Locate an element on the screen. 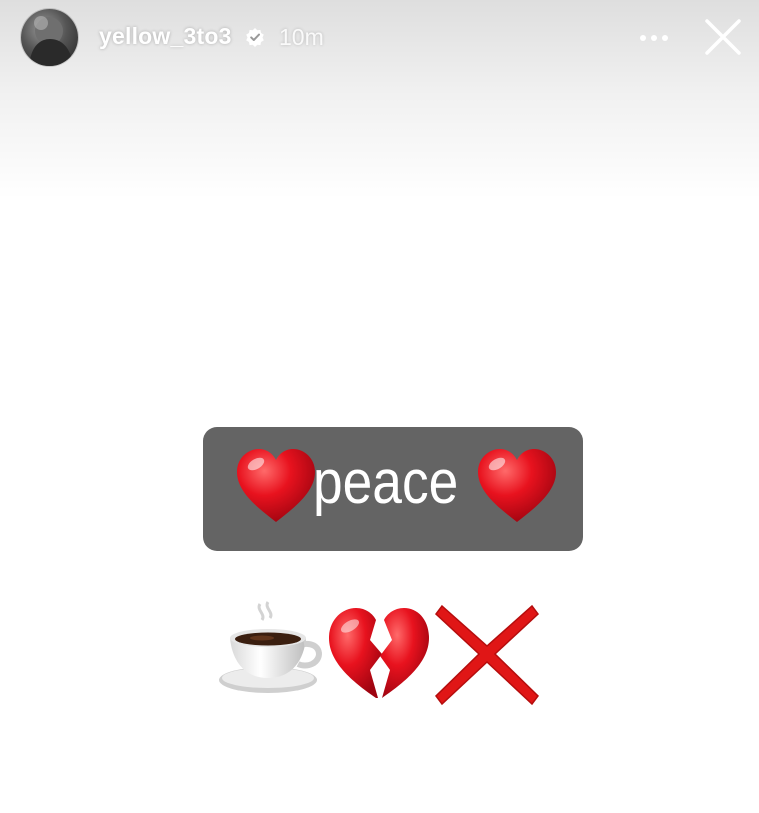 The image size is (759, 813). coffee-cup-icon is located at coordinates (270, 647).